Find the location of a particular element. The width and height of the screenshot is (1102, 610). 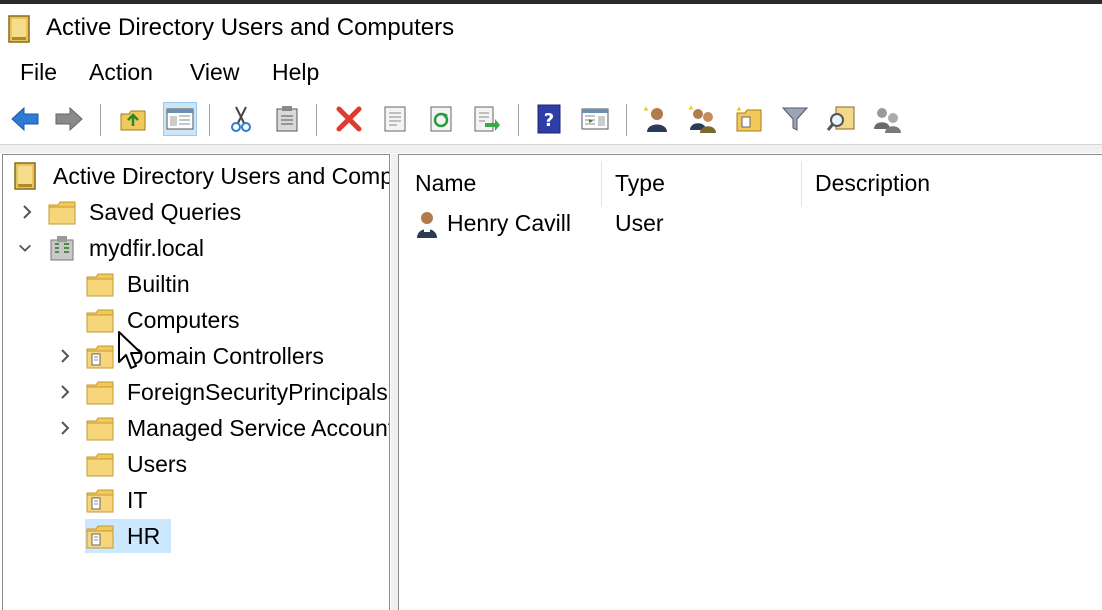

ad-root-icon is located at coordinates (25, 176).